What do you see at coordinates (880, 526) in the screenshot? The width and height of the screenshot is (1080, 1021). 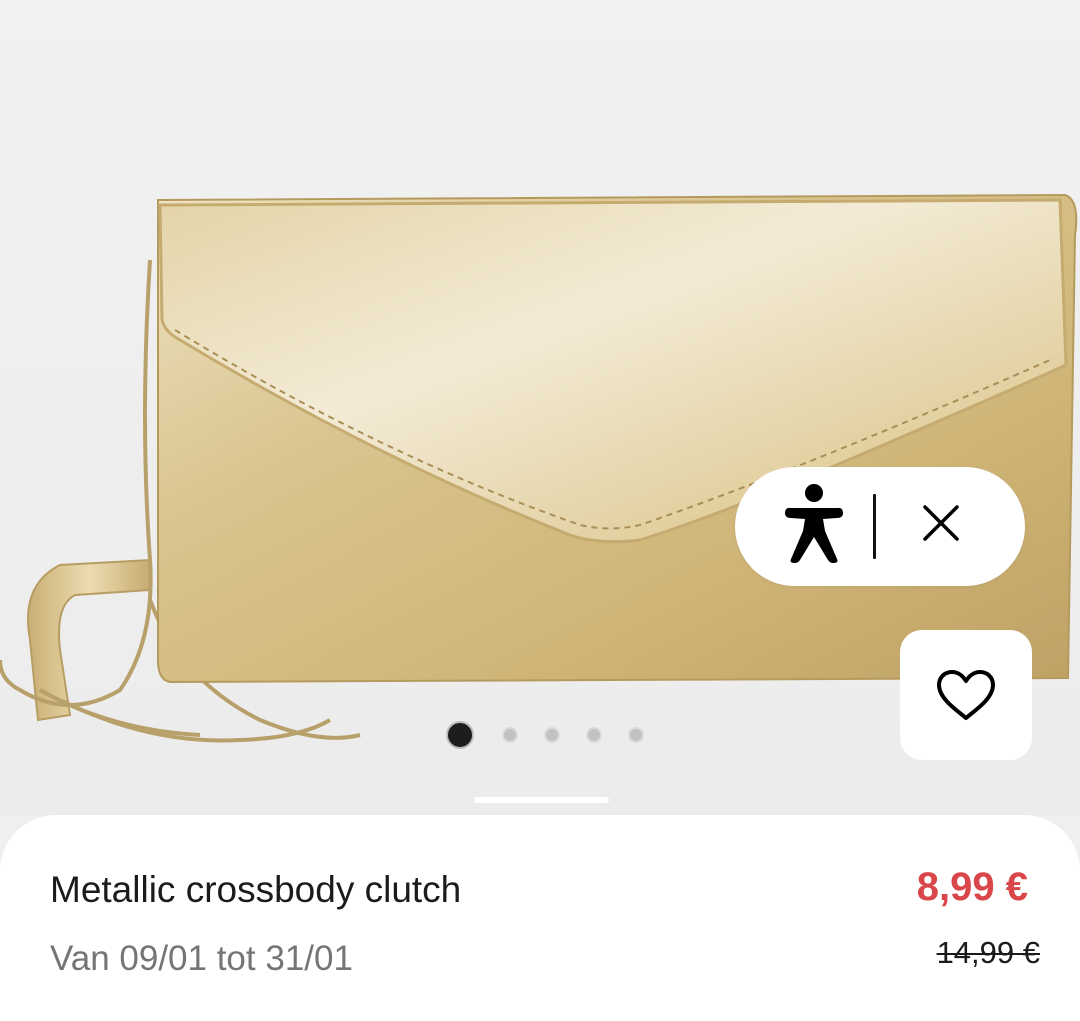 I see `accessibility-widget` at bounding box center [880, 526].